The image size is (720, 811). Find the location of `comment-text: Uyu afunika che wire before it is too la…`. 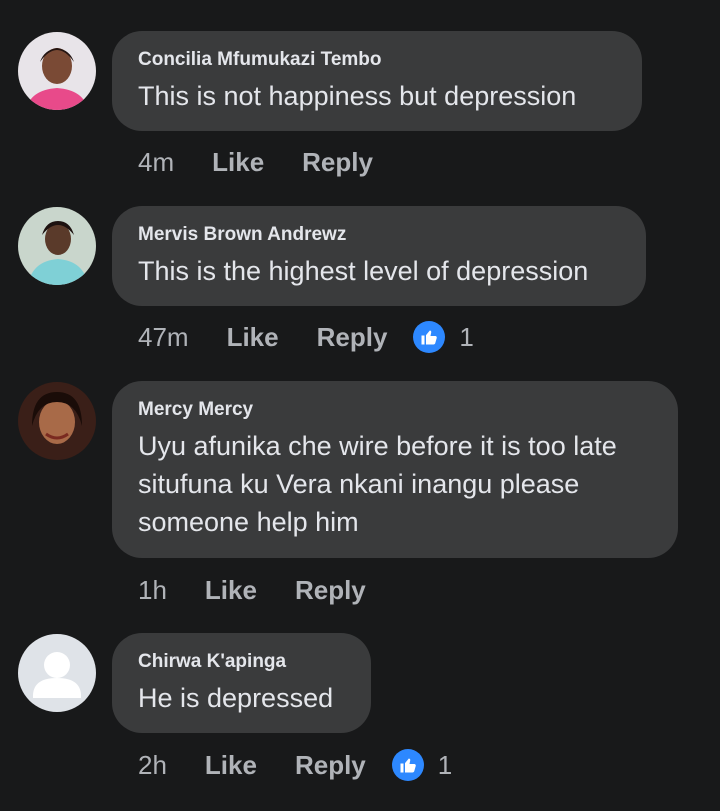

comment-text: Uyu afunika che wire before it is too la… is located at coordinates (377, 484).